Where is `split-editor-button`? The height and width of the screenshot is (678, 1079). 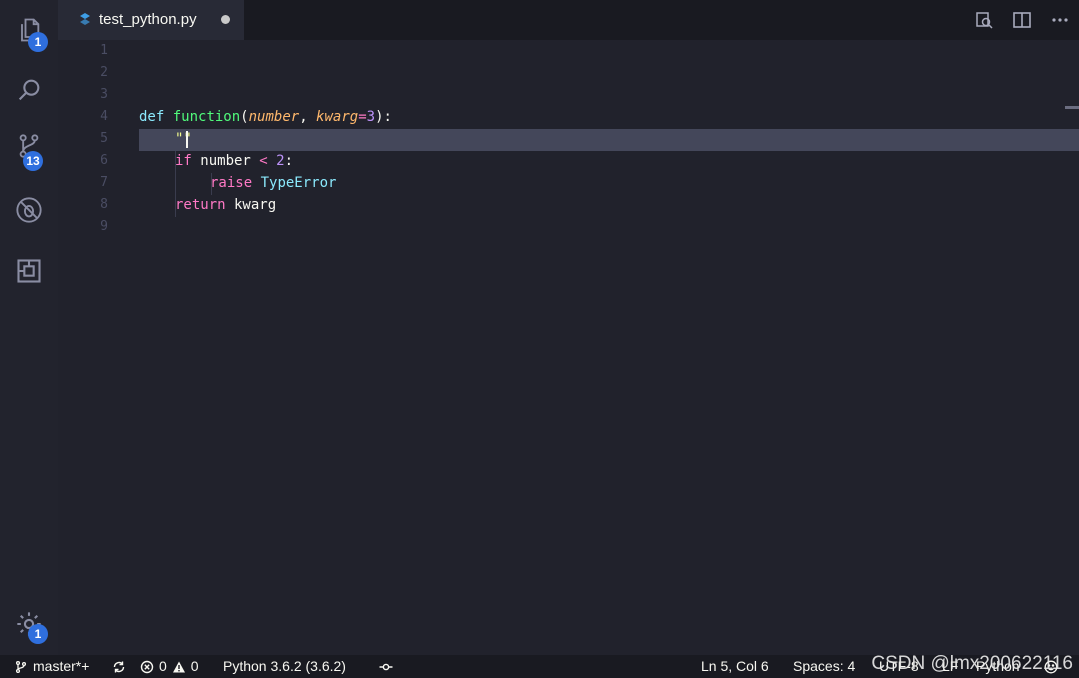
split-editor-button is located at coordinates (1022, 20).